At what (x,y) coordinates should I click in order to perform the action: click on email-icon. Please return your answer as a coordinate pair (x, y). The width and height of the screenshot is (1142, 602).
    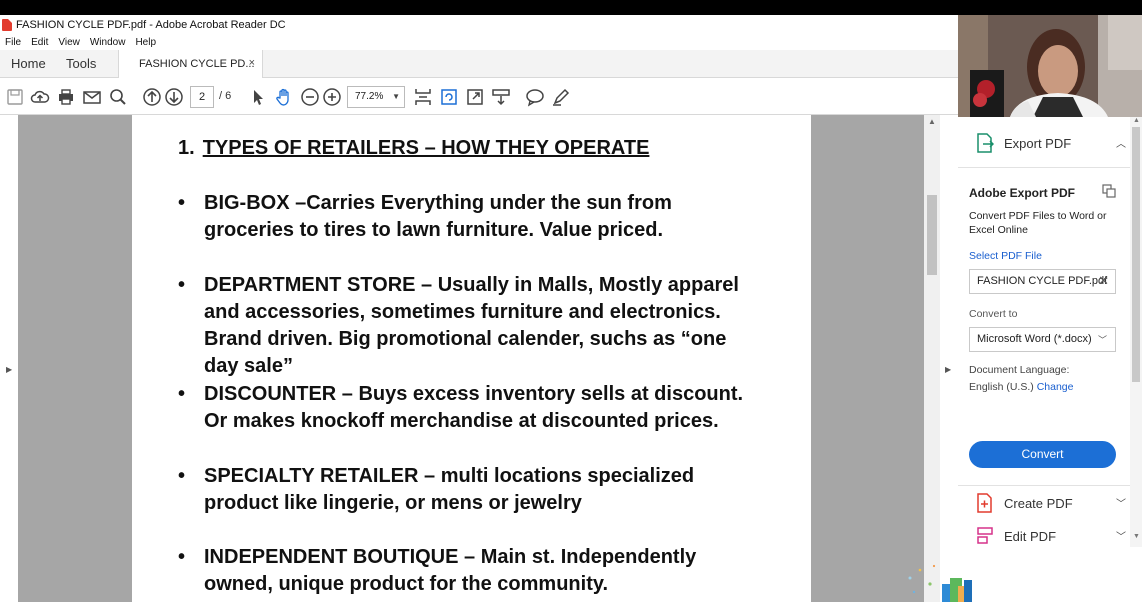
    Looking at the image, I should click on (92, 97).